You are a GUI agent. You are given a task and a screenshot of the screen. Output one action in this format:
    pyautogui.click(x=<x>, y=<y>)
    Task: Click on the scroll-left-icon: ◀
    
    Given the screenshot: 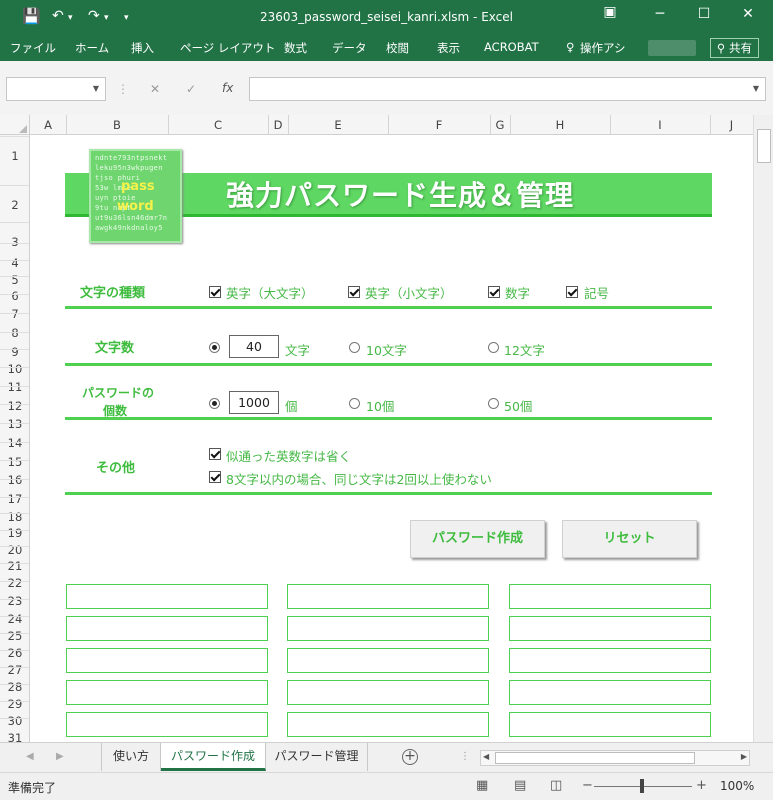 What is the action you would take?
    pyautogui.click(x=486, y=756)
    